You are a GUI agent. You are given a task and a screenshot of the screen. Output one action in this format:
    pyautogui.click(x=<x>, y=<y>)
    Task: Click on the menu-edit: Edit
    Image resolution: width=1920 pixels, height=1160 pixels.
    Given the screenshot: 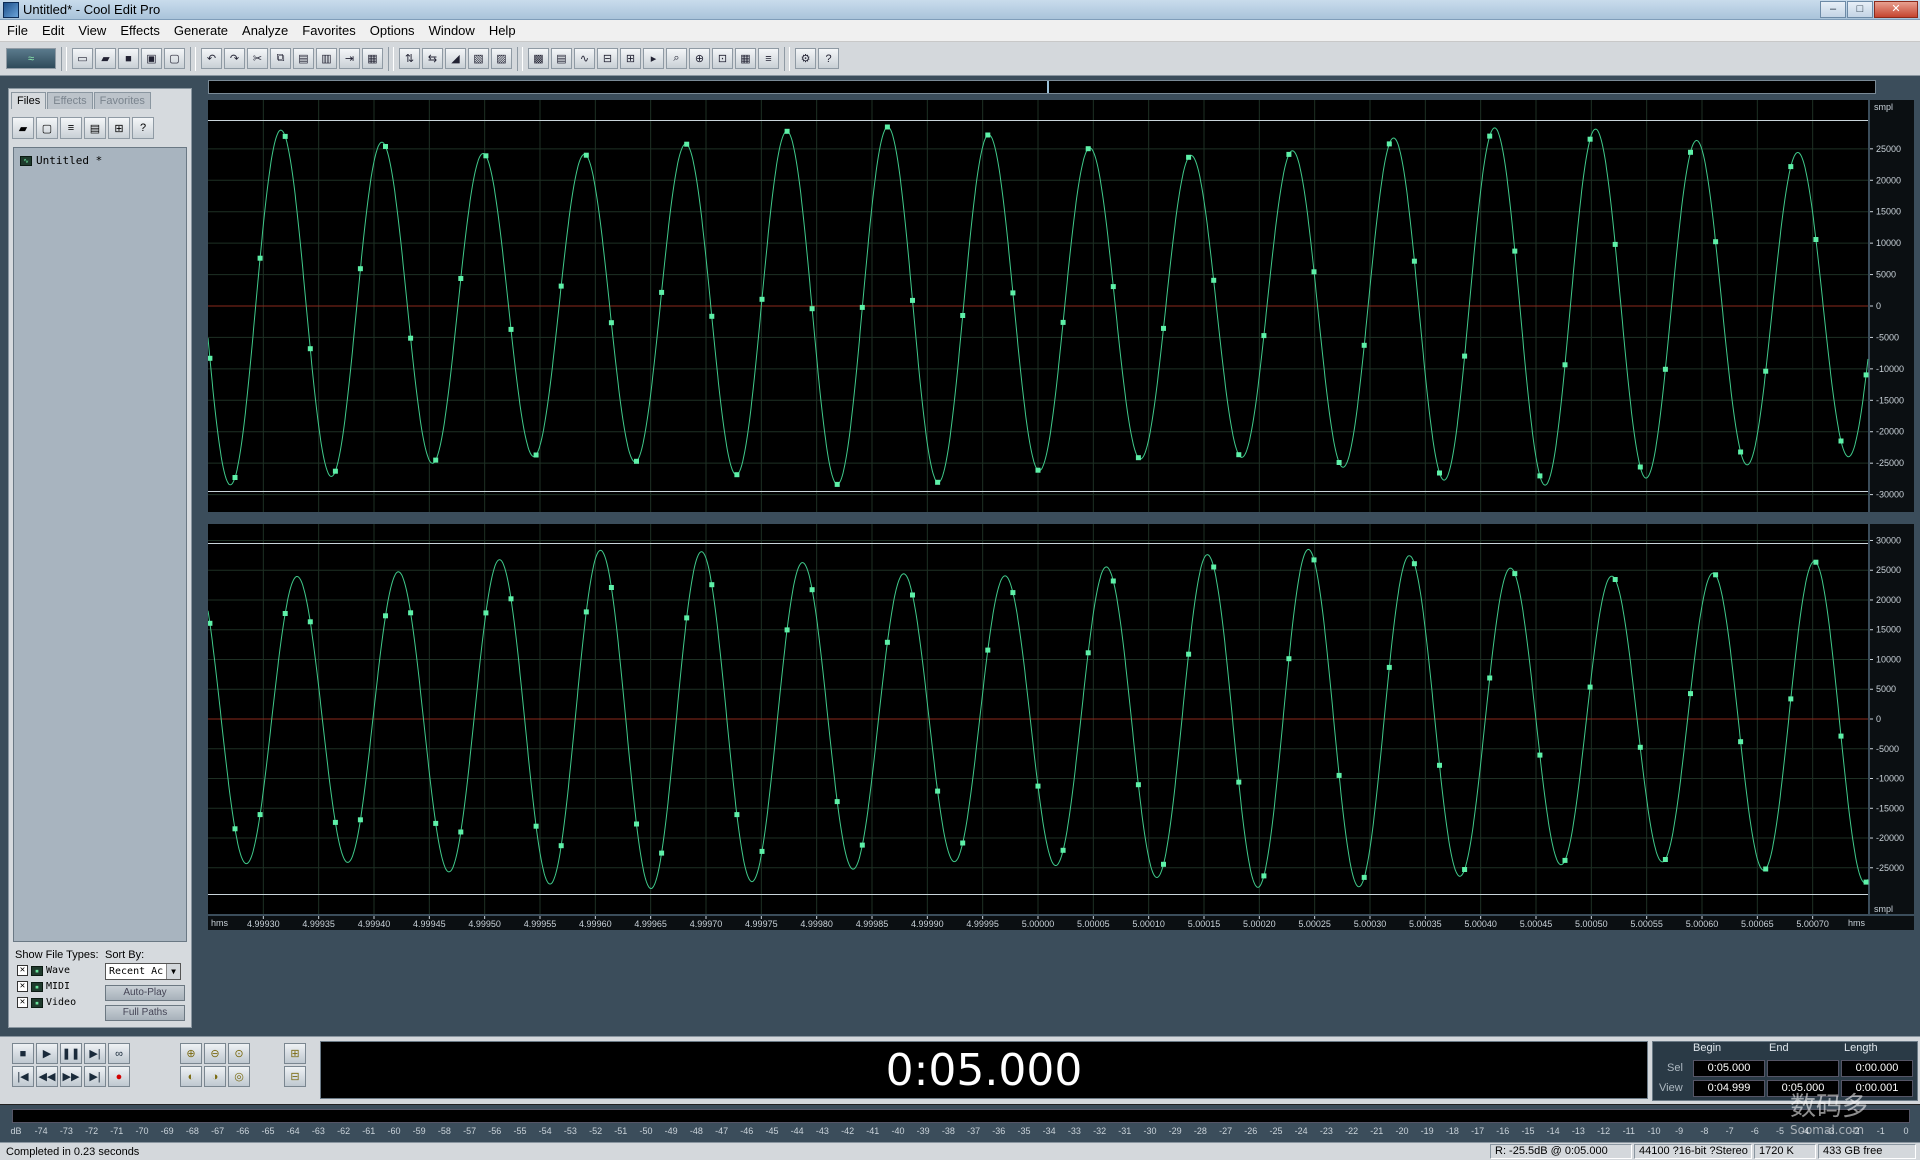 What is the action you would take?
    pyautogui.click(x=53, y=30)
    